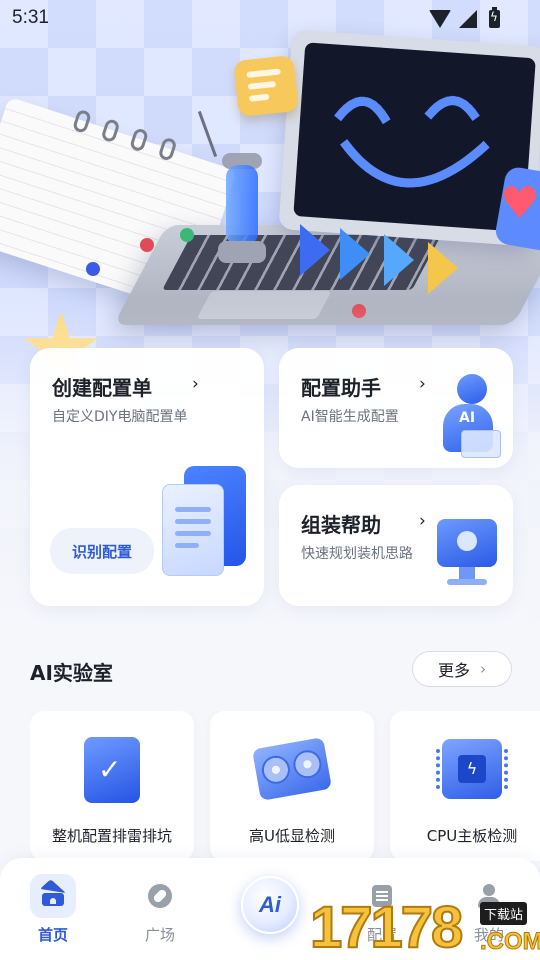 This screenshot has width=540, height=960. I want to click on lamp-tube, so click(242, 205).